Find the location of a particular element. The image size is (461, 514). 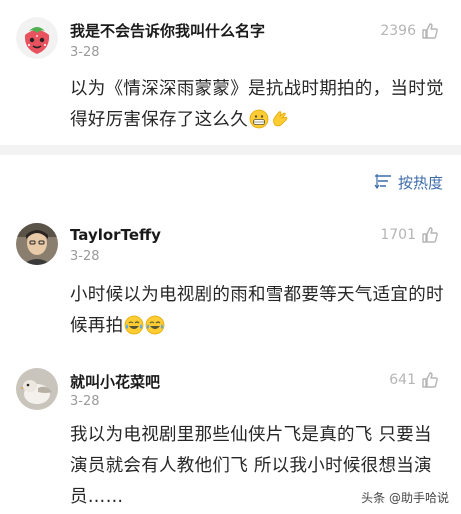

clap-emoji-icon is located at coordinates (280, 124).